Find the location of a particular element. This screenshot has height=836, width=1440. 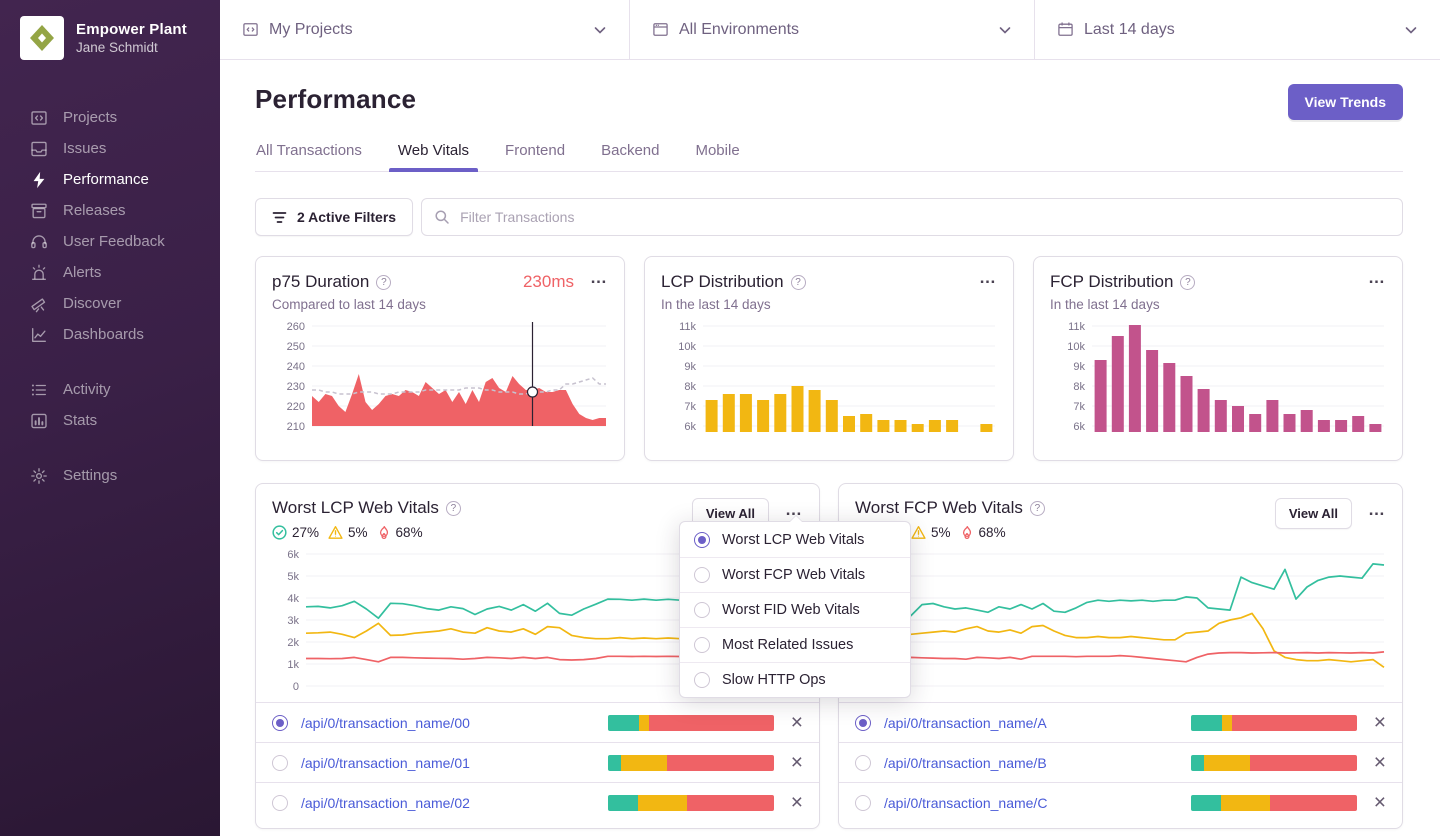

environment-filter-dropdown: All Environments is located at coordinates (832, 29).